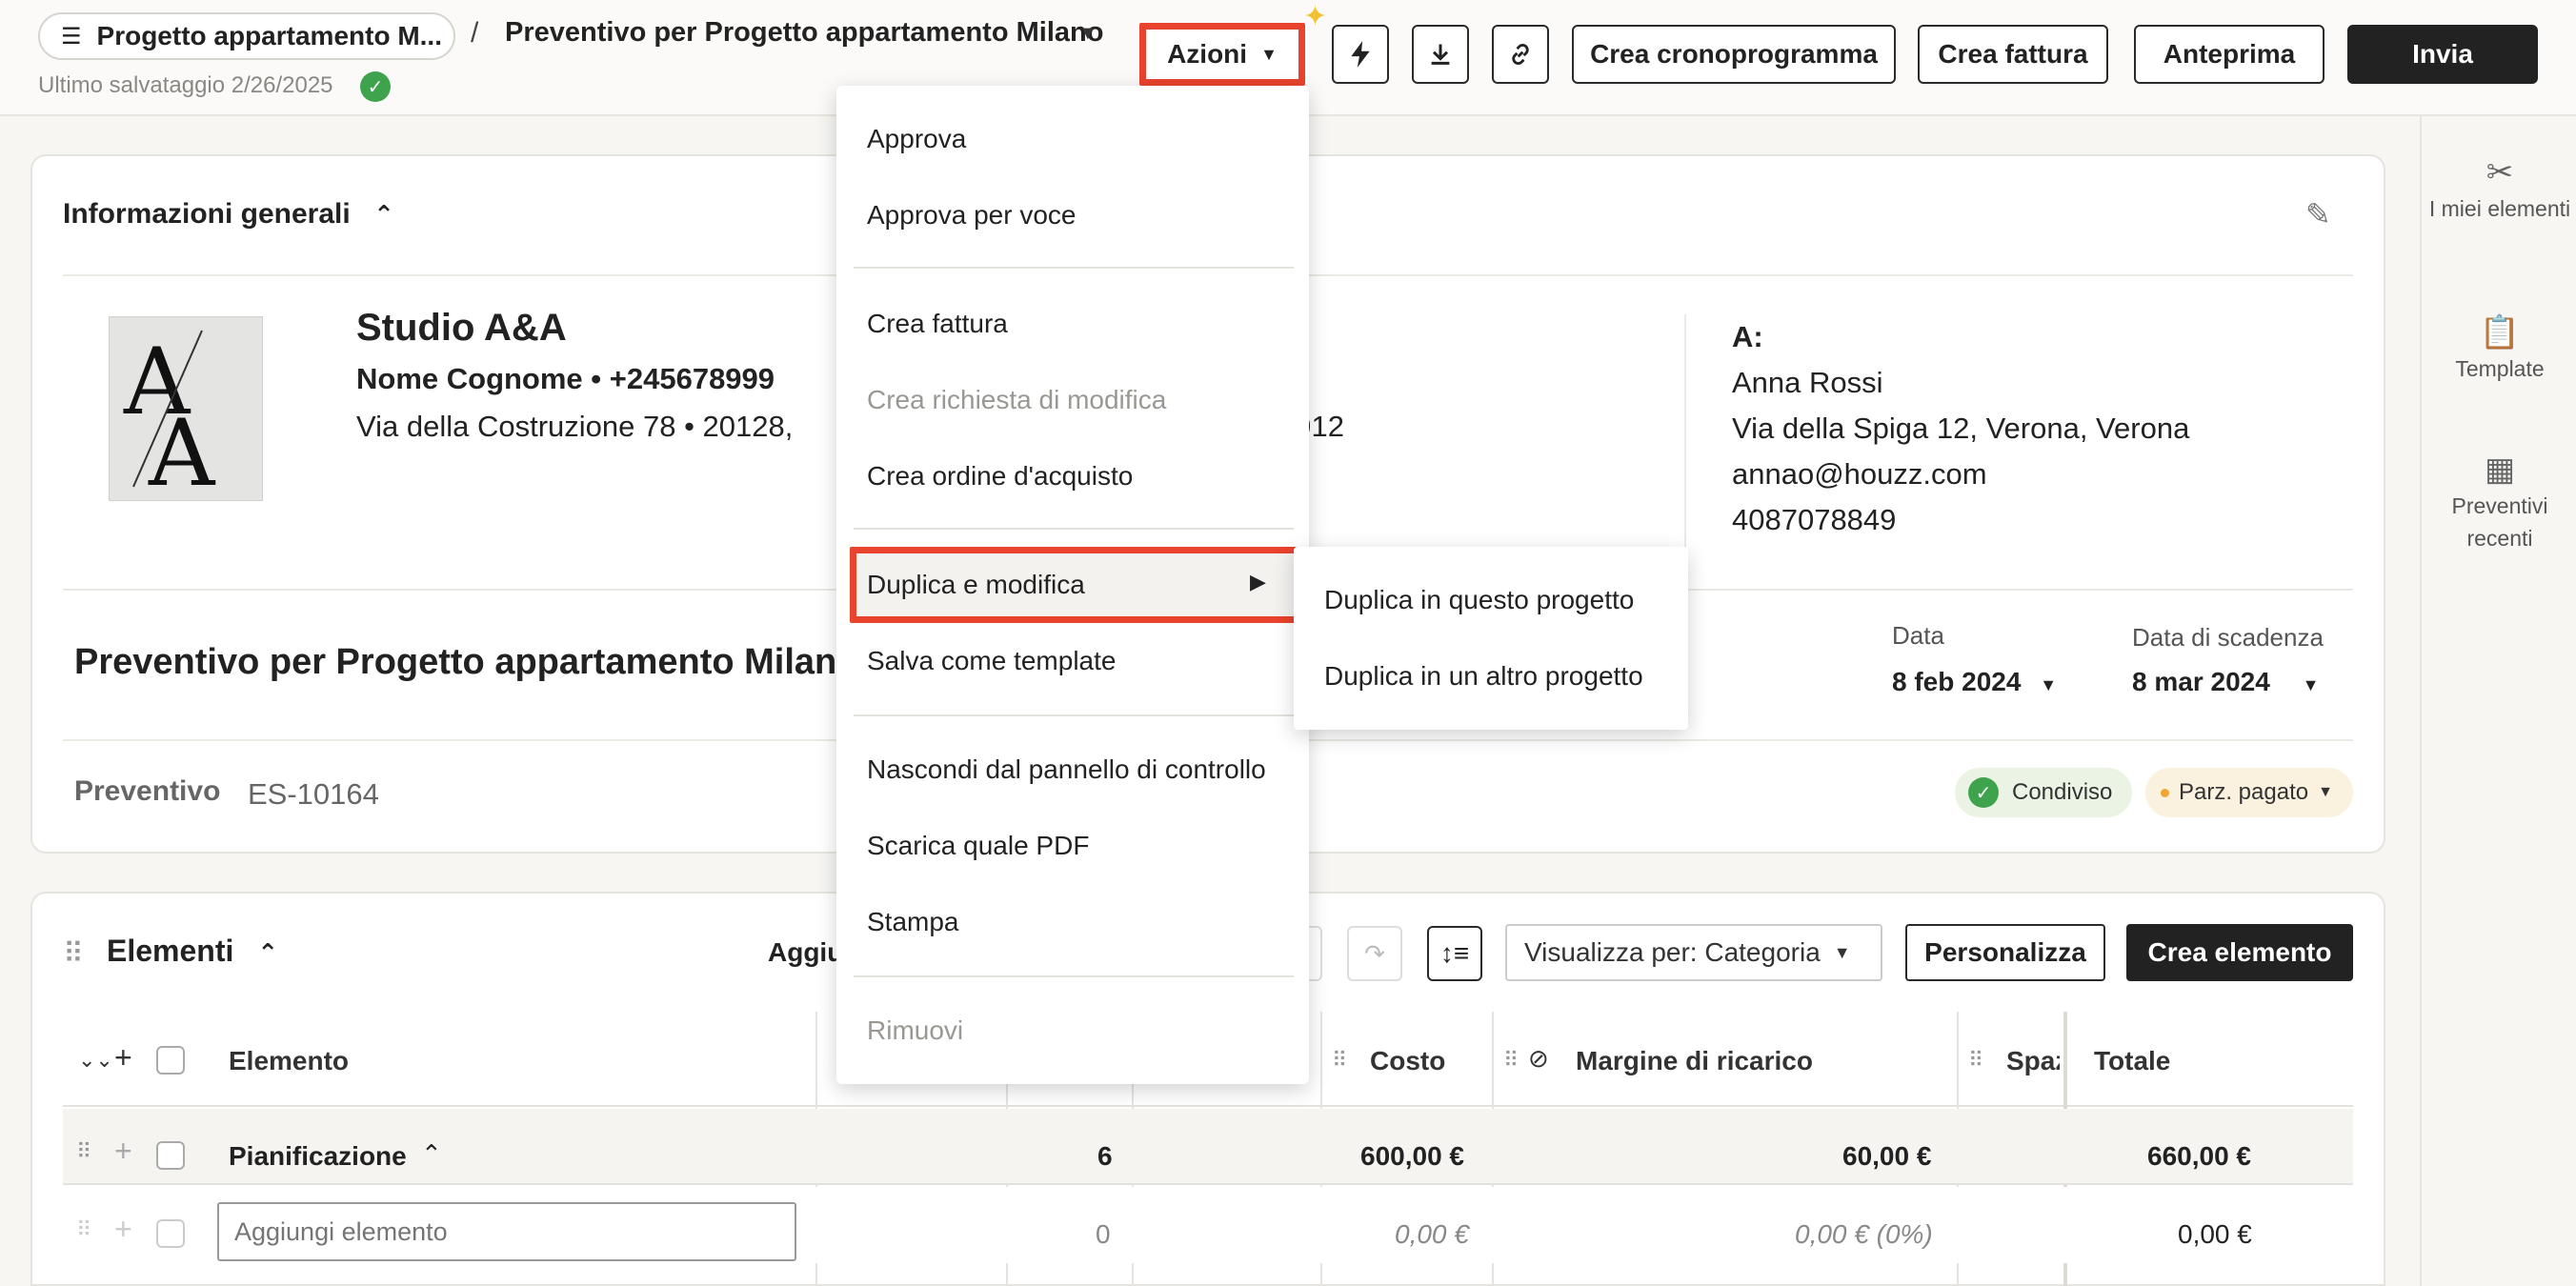 This screenshot has width=2576, height=1286. Describe the element at coordinates (938, 324) in the screenshot. I see `menu-item-create-invoice: Crea fattura` at that location.